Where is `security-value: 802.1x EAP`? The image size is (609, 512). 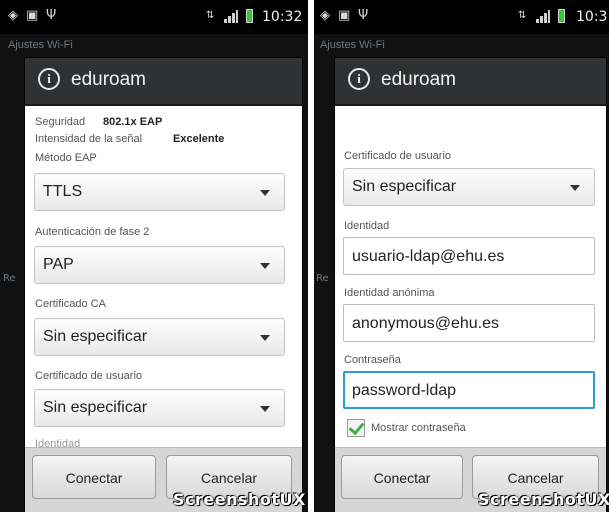 security-value: 802.1x EAP is located at coordinates (133, 122).